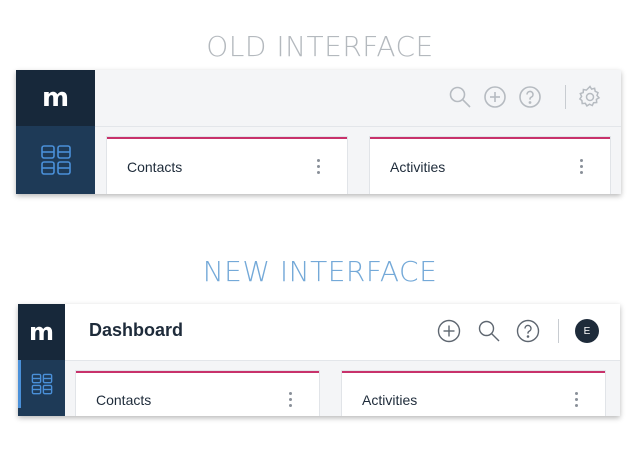 The width and height of the screenshot is (640, 463). I want to click on user-avatar: E, so click(587, 331).